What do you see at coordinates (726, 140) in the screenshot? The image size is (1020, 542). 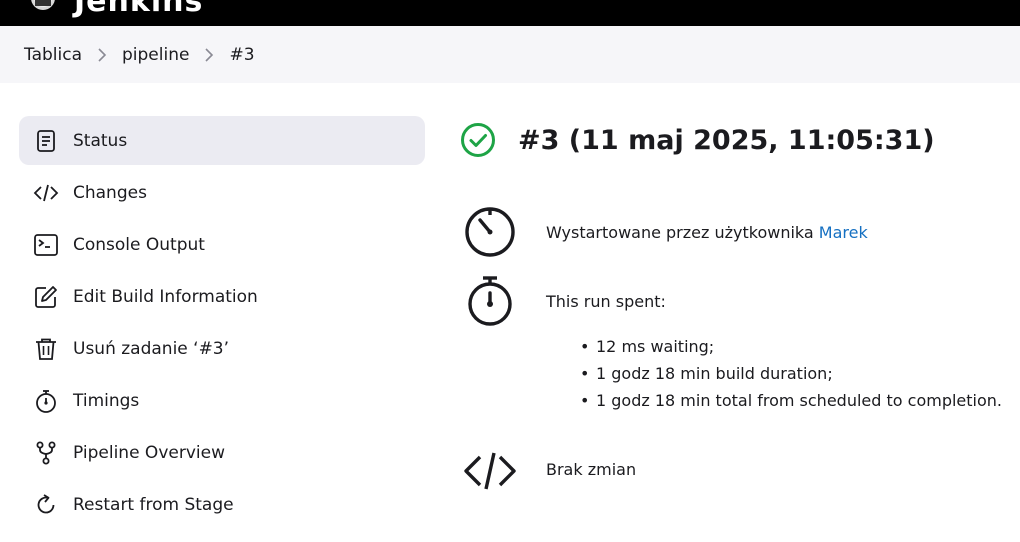 I see `page-title: #3 (11 maj 2025, 11:05:31)` at bounding box center [726, 140].